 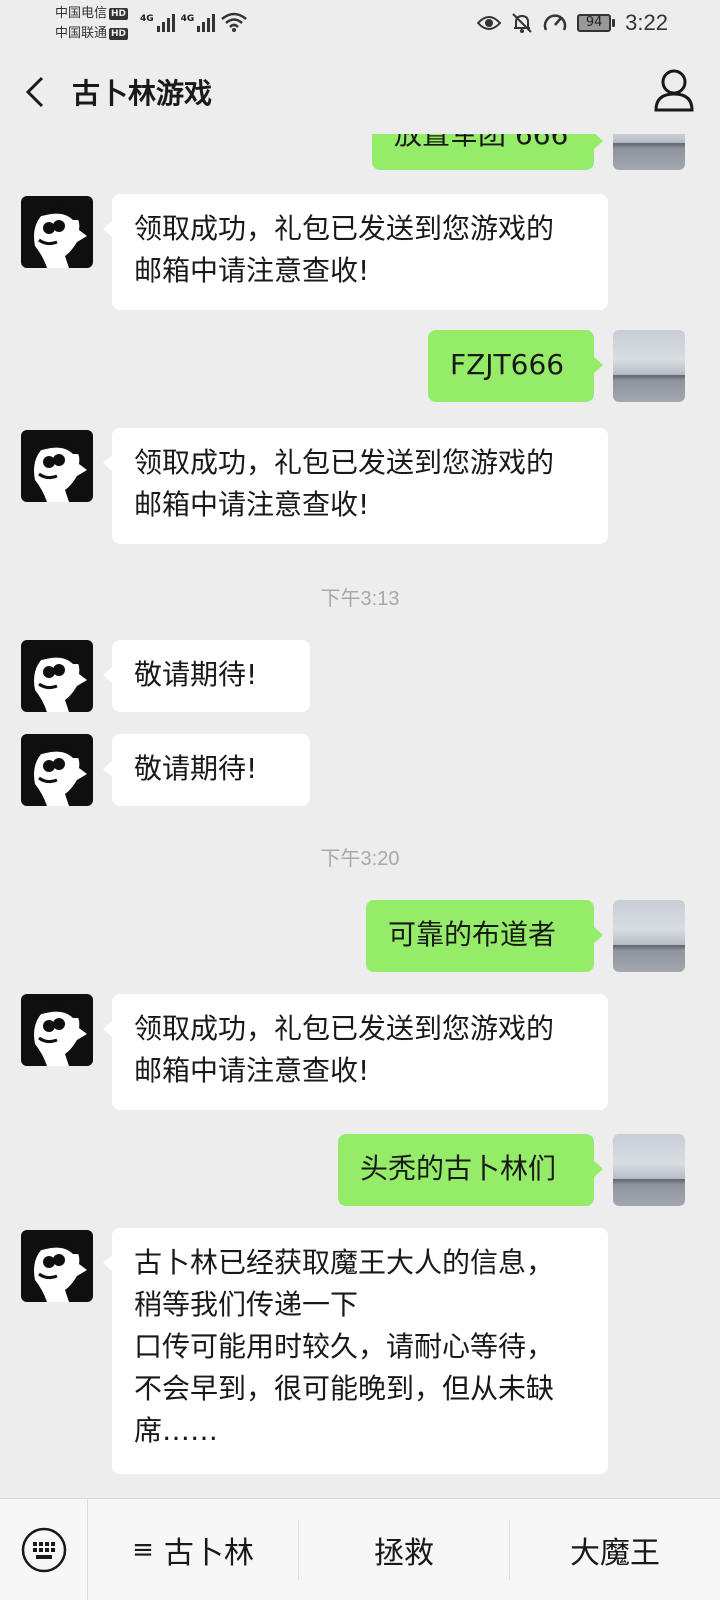 I want to click on message-outgoing: 放置军团 666, so click(x=487, y=152).